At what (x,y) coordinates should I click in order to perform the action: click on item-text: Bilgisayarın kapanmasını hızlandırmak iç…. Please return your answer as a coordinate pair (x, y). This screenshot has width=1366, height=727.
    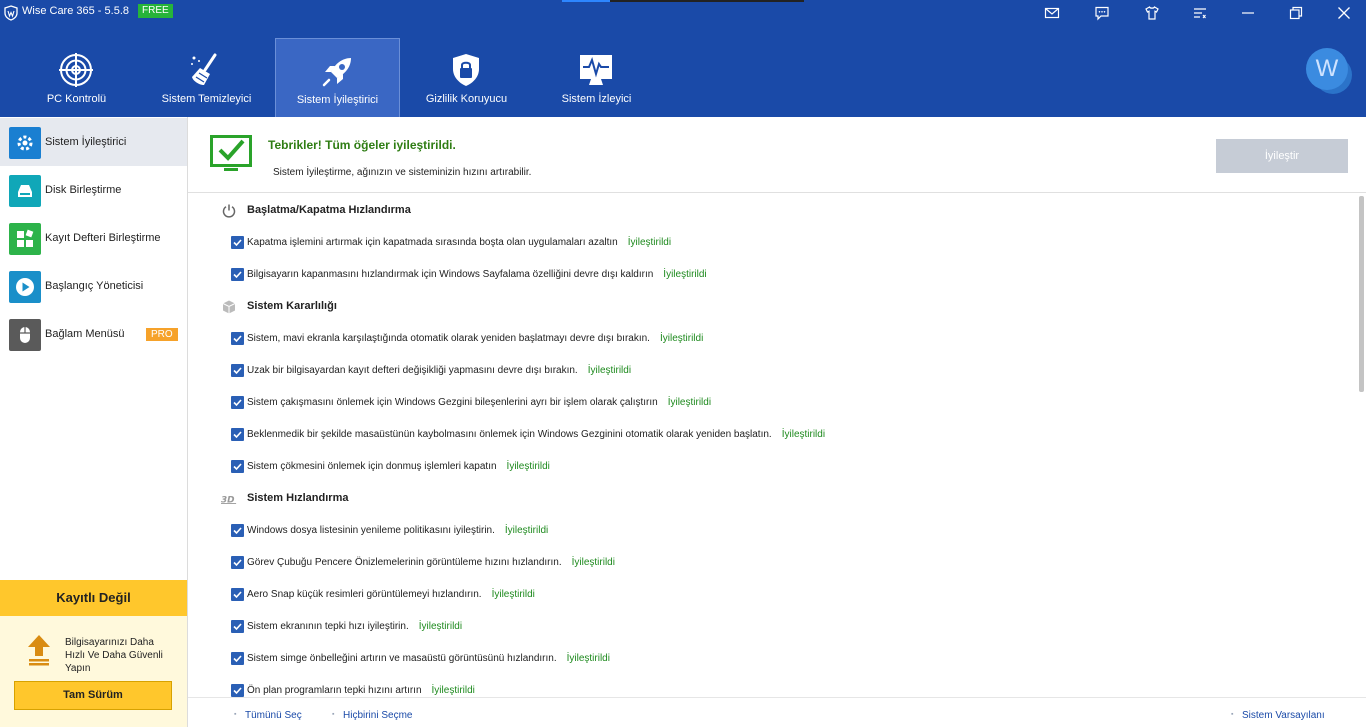
    Looking at the image, I should click on (450, 274).